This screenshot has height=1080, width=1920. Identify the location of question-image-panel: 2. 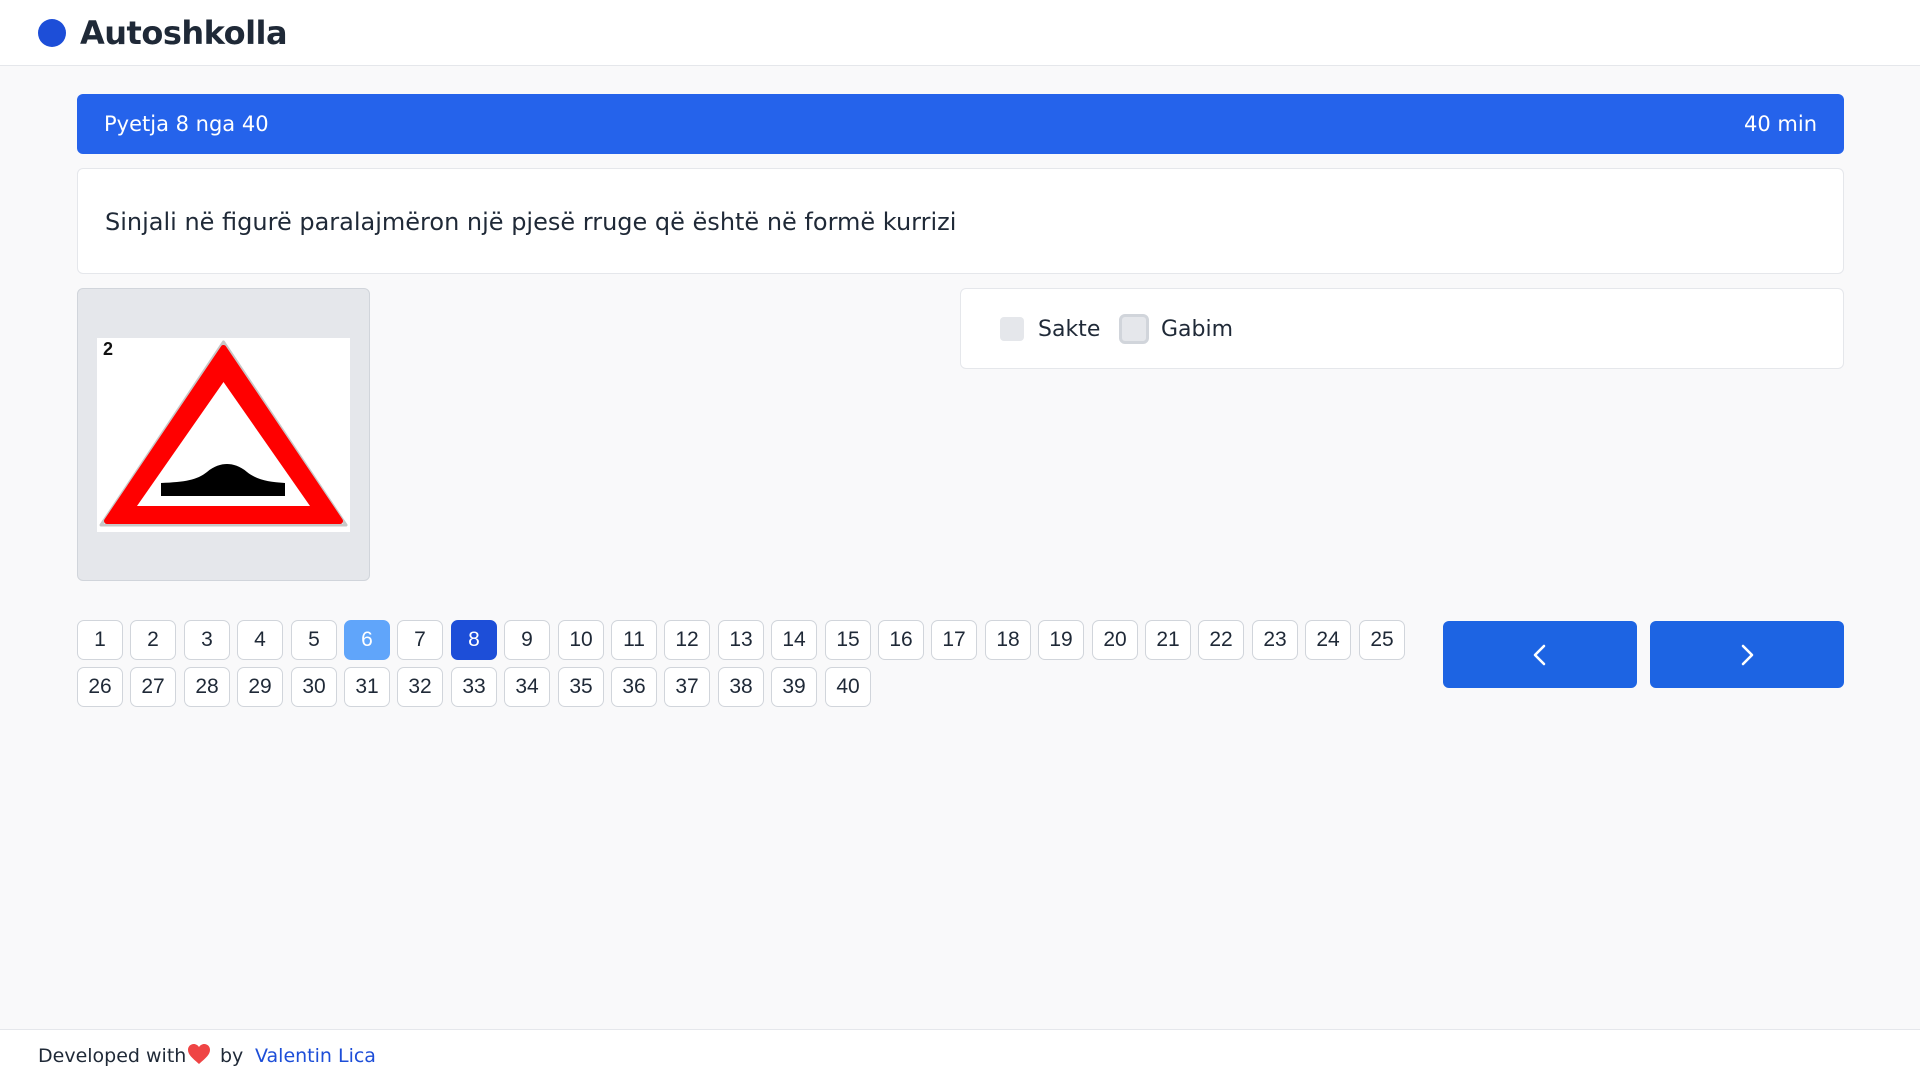
(223, 434).